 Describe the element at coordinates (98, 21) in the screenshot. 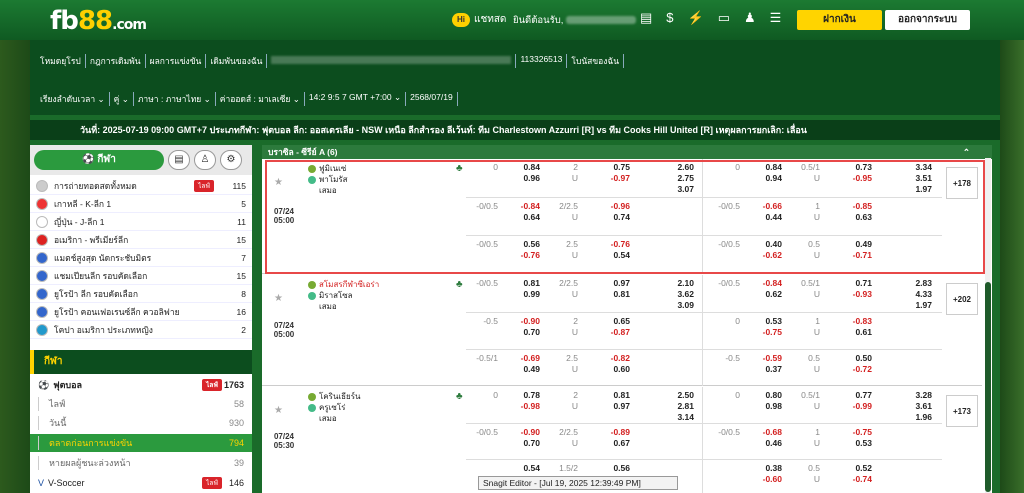

I see `fb88-logo: fb88.com` at that location.